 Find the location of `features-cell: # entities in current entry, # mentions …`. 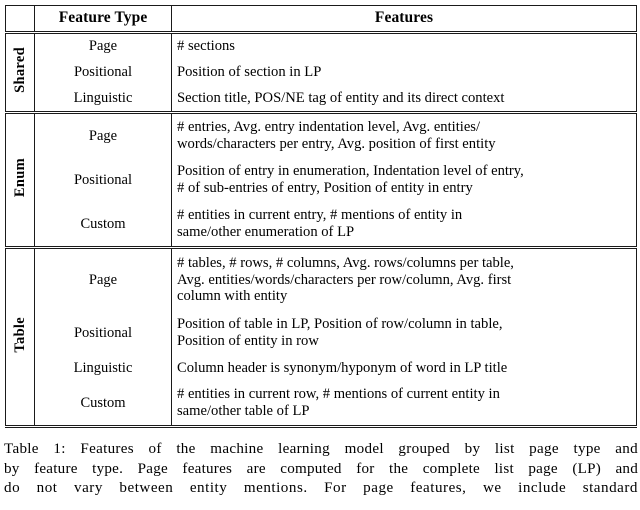

features-cell: # entities in current entry, # mentions … is located at coordinates (320, 223).